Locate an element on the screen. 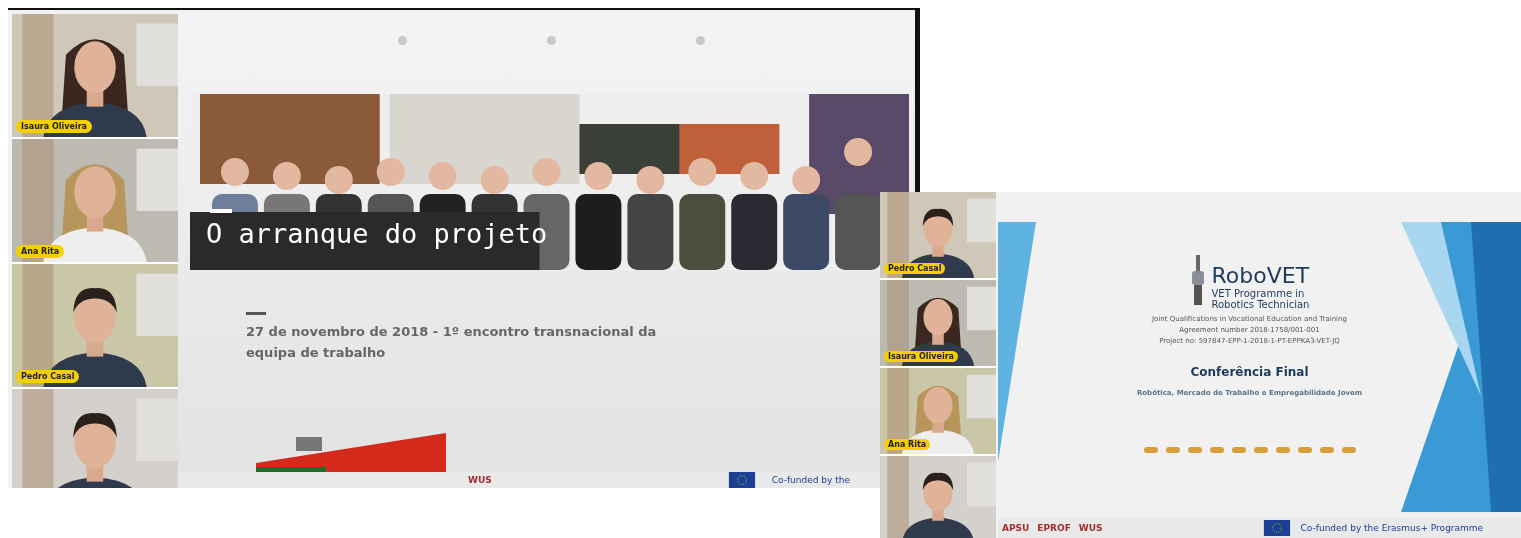  footer-logo-text: APSU is located at coordinates (1016, 528).